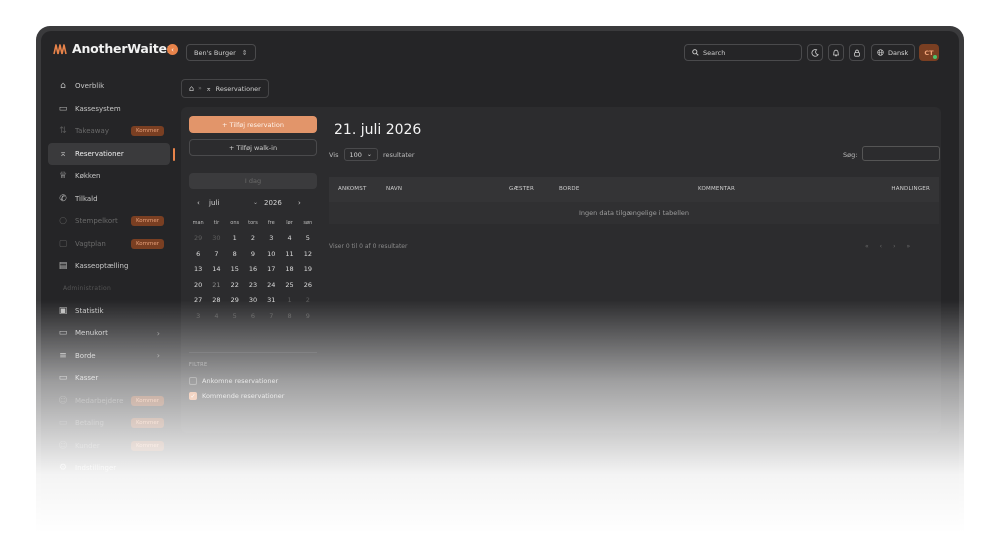 This screenshot has width=1000, height=533. Describe the element at coordinates (815, 52) in the screenshot. I see `dark-mode-toggle` at that location.